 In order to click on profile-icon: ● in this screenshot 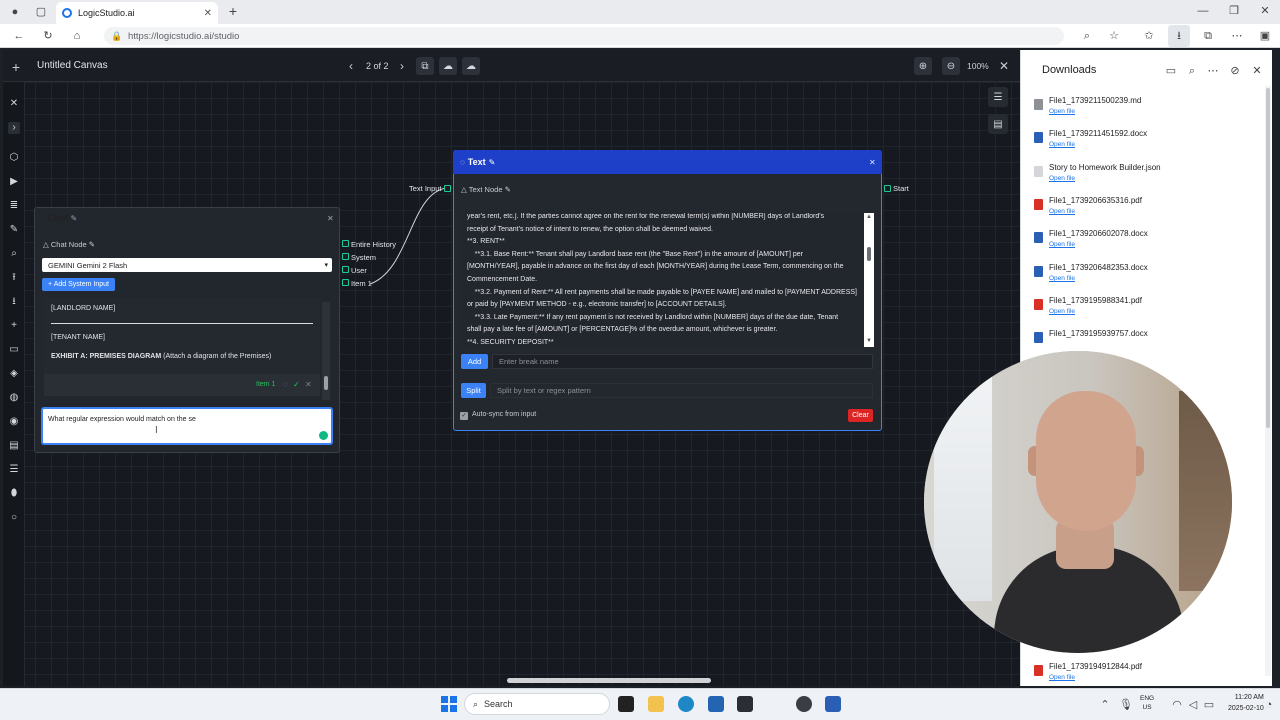, I will do `click(15, 12)`.